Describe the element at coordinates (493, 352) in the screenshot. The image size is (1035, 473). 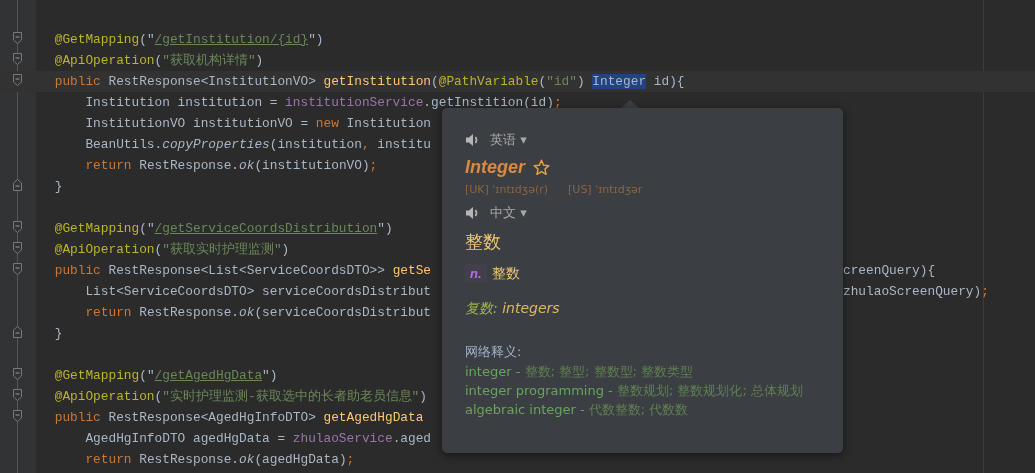
I see `section-heading: 网络释义:` at that location.